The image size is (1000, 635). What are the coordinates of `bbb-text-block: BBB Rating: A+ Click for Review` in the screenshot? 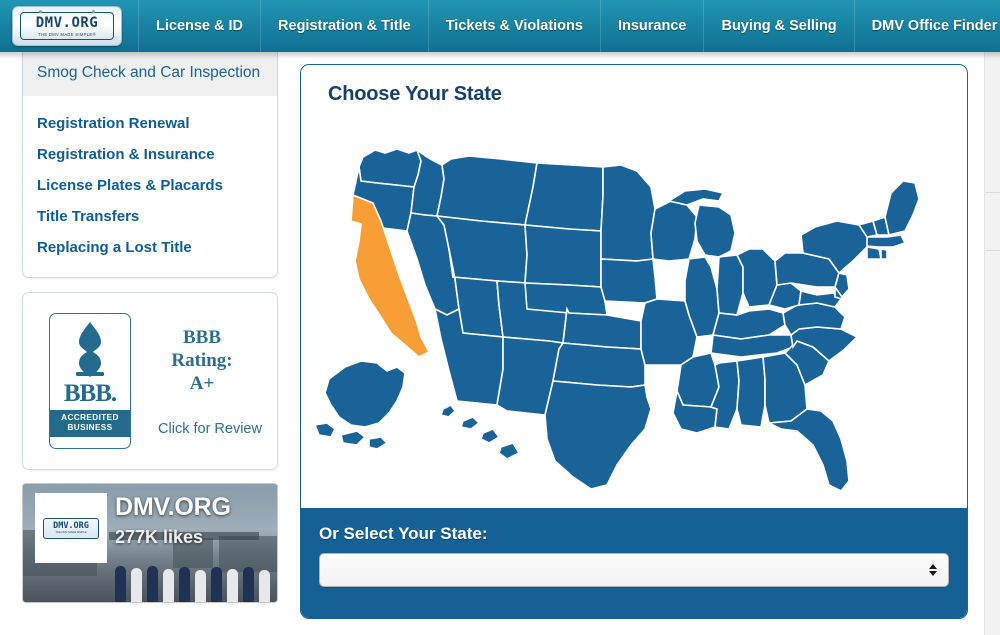 It's located at (213, 381).